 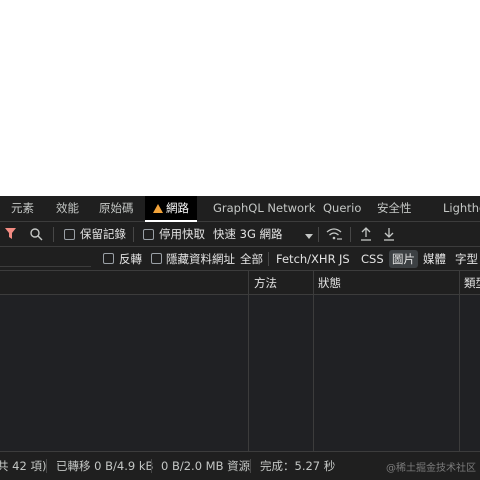 What do you see at coordinates (268, 259) in the screenshot?
I see `filter-divider` at bounding box center [268, 259].